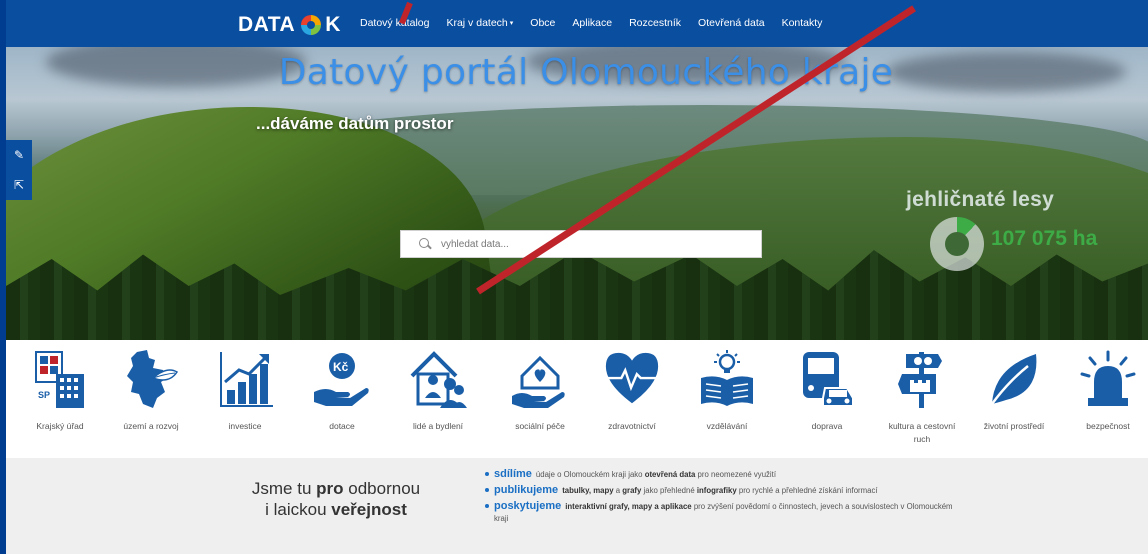 The image size is (1148, 554). Describe the element at coordinates (1014, 379) in the screenshot. I see `leaf-icon` at that location.